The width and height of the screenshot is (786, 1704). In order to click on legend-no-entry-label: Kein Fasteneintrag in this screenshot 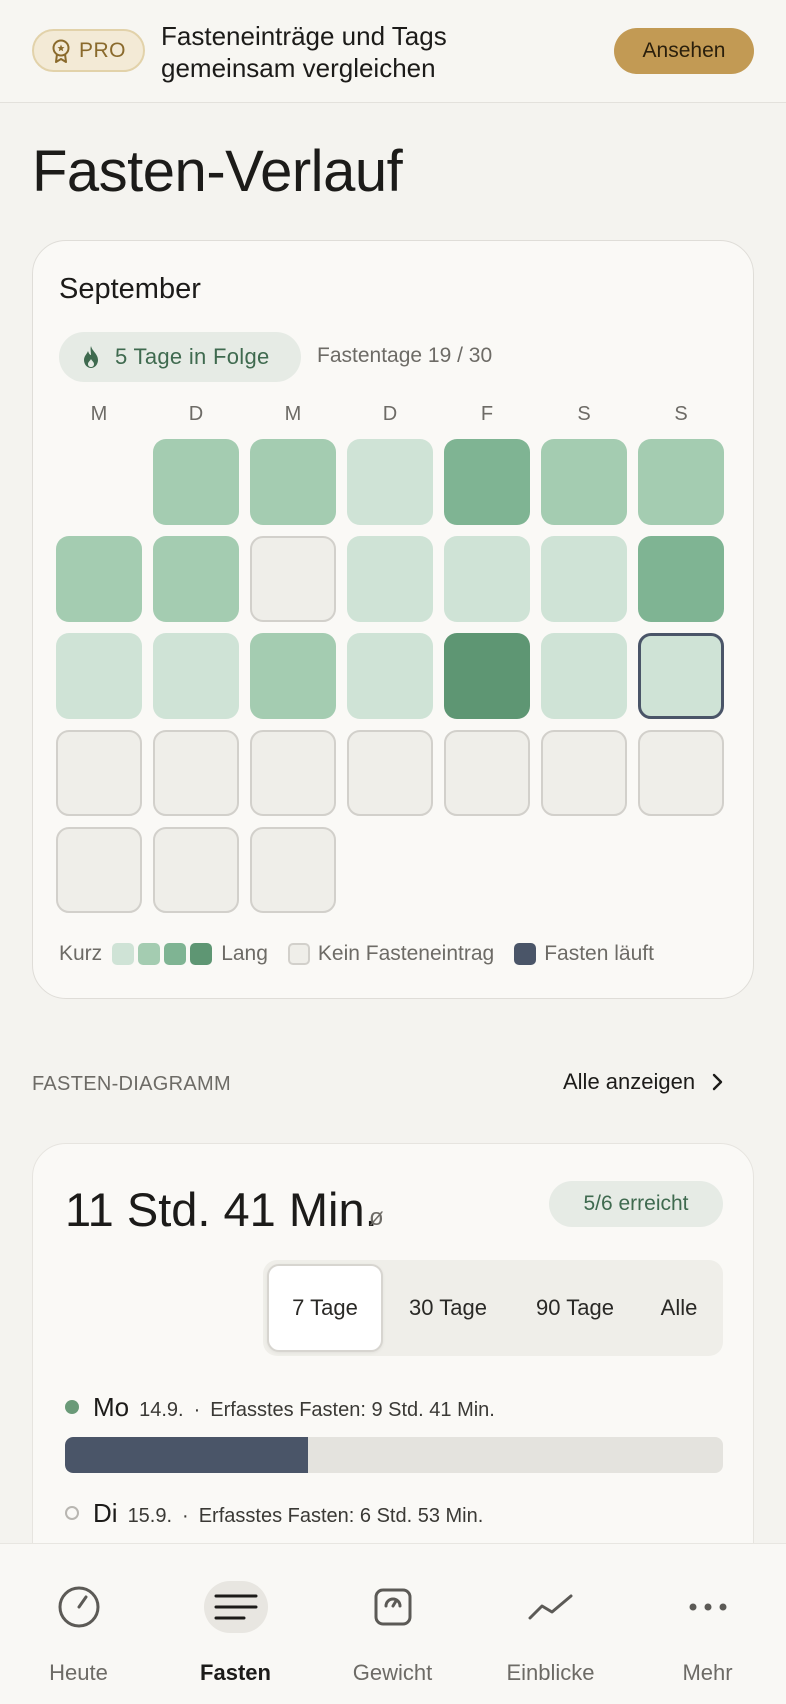, I will do `click(406, 953)`.